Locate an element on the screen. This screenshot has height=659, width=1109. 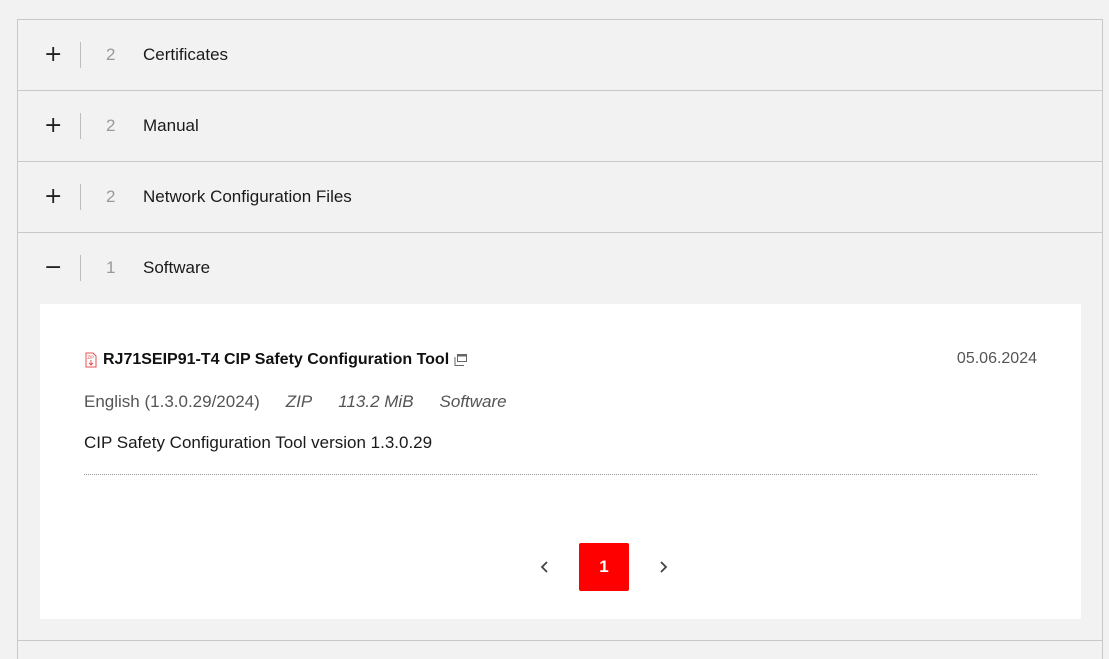
open-in-new-window-icon is located at coordinates (461, 360).